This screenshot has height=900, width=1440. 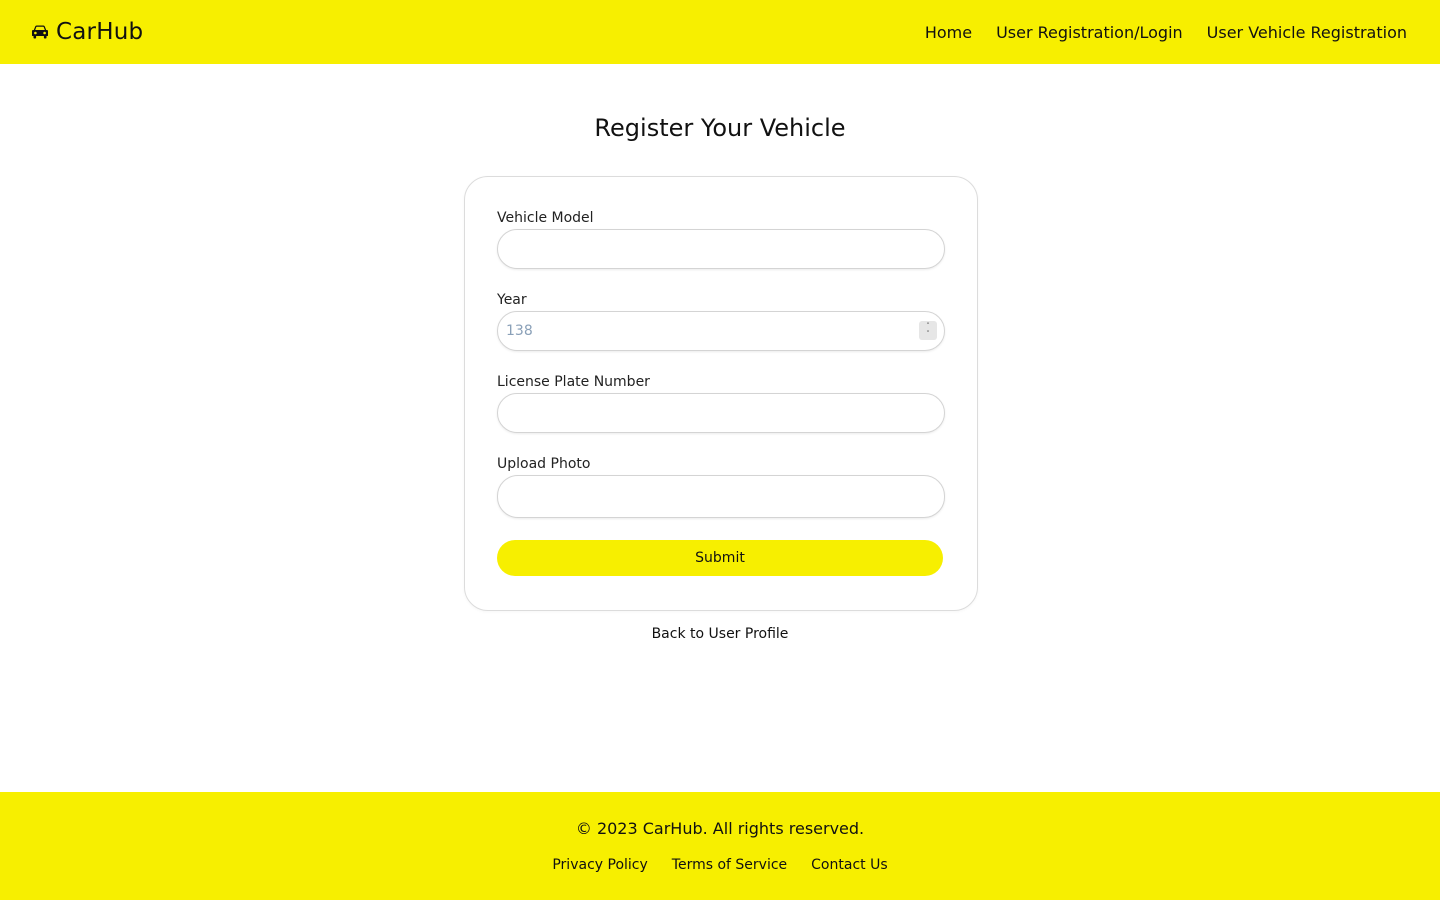 I want to click on back-link-row: Back to User Profile, so click(x=720, y=634).